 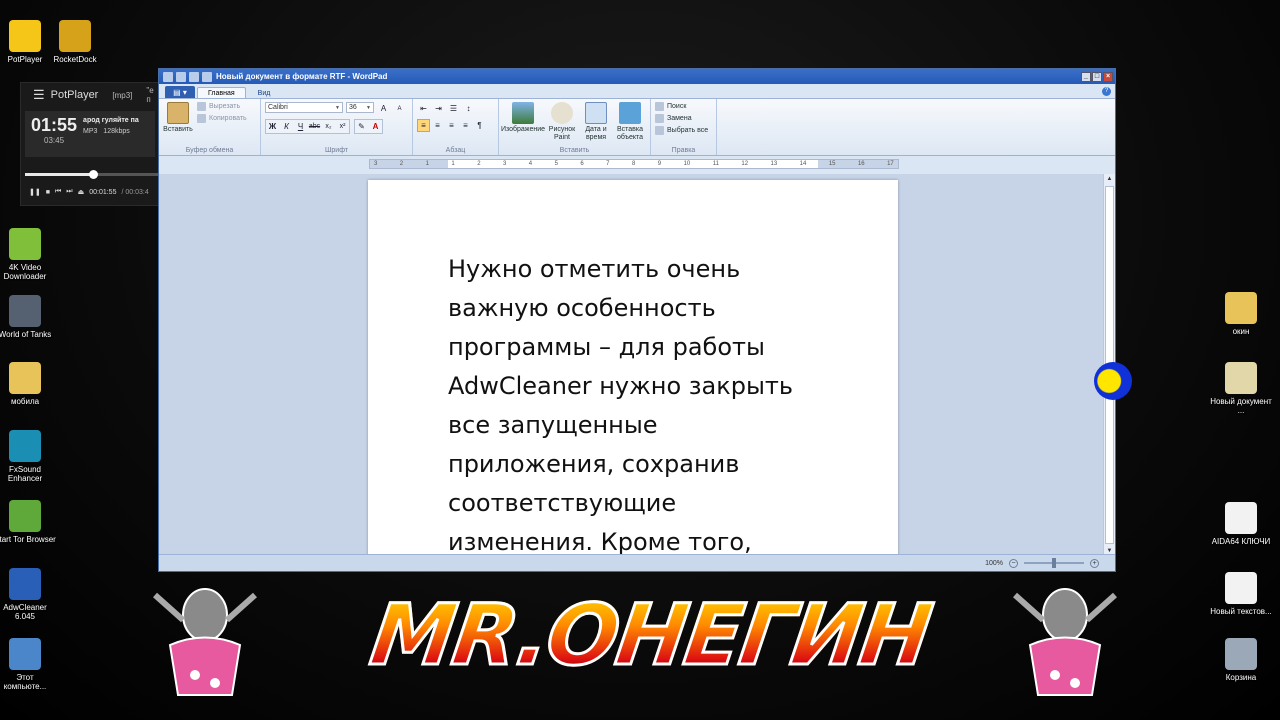 I want to click on left-desktop-icon-6: Start Tor Browser, so click(x=28, y=522).